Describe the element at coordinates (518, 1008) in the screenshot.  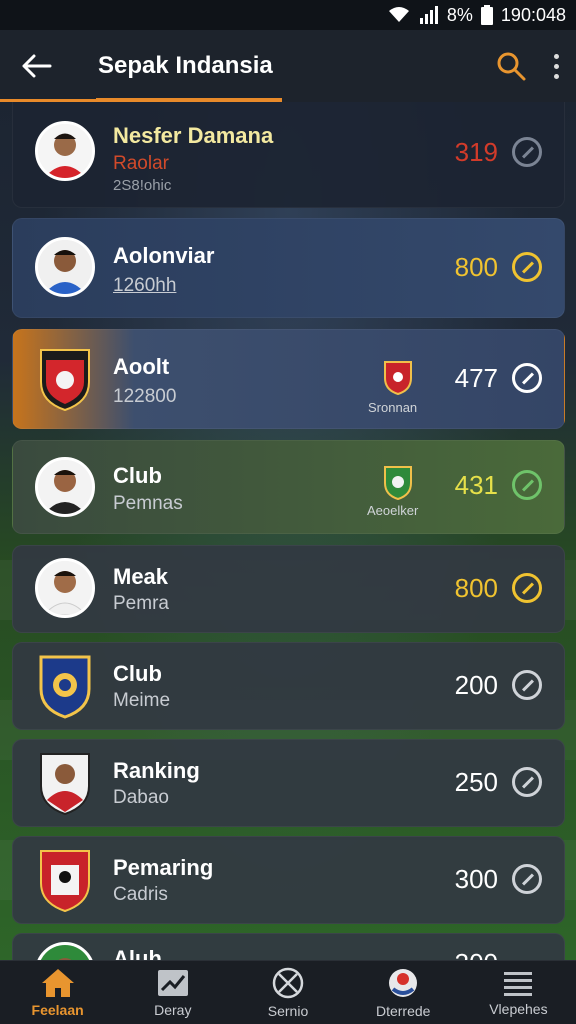
I see `nav-label: Vlepehes` at that location.